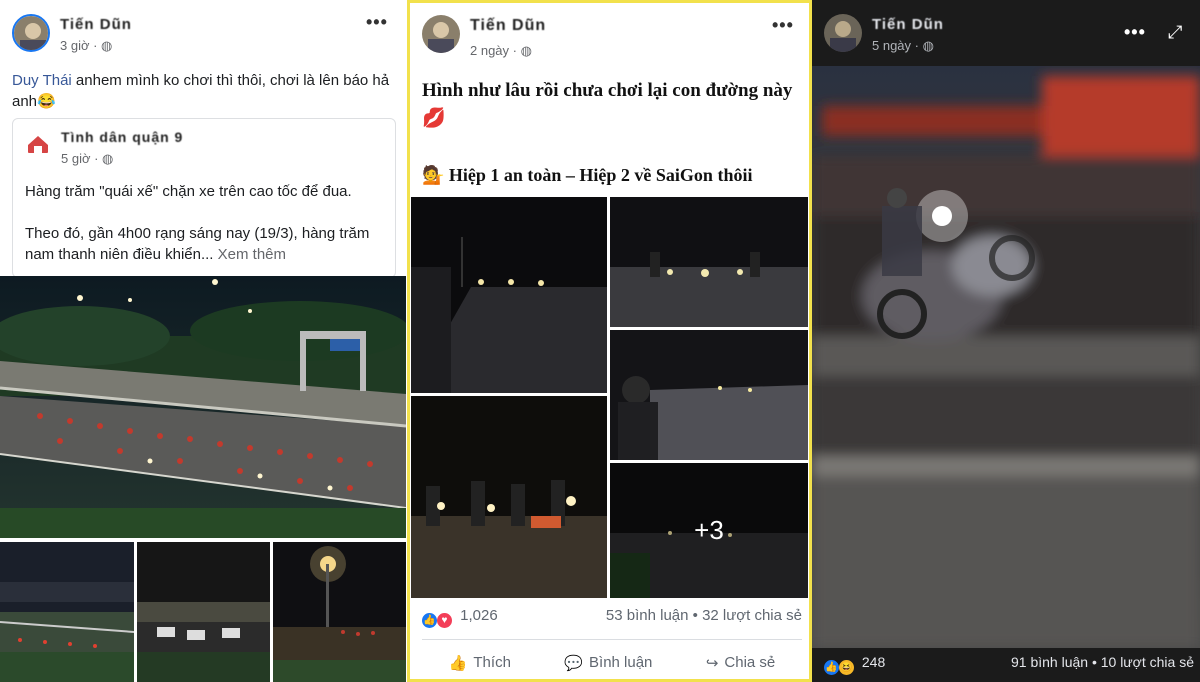 The height and width of the screenshot is (682, 1200). What do you see at coordinates (86, 46) in the screenshot?
I see `post-time: 3 giờ · ◍` at bounding box center [86, 46].